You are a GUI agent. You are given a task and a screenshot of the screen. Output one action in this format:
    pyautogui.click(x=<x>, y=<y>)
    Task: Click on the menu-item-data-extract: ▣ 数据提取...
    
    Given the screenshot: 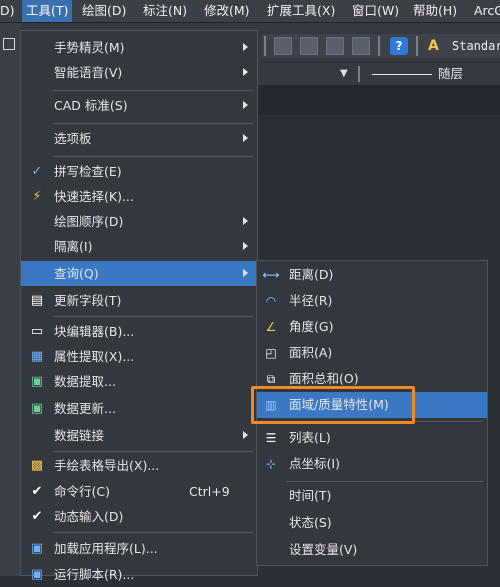 What is the action you would take?
    pyautogui.click(x=139, y=381)
    